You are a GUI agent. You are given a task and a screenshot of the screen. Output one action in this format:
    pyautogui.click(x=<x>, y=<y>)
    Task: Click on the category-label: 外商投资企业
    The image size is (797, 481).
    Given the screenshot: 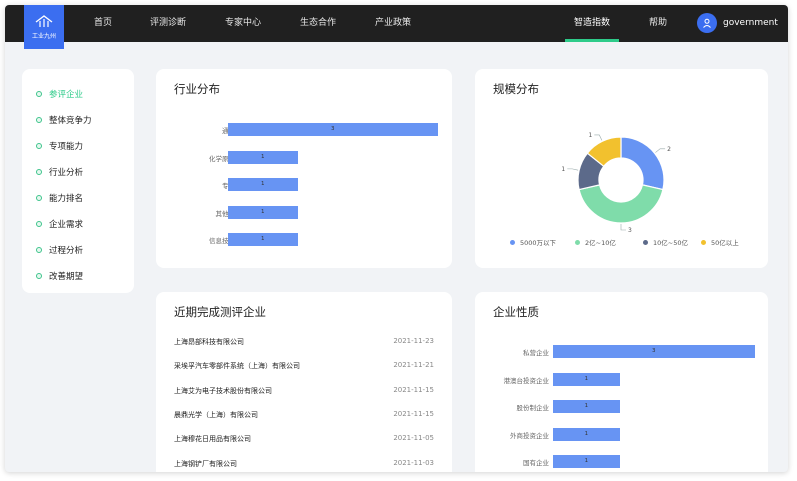 What is the action you would take?
    pyautogui.click(x=529, y=435)
    